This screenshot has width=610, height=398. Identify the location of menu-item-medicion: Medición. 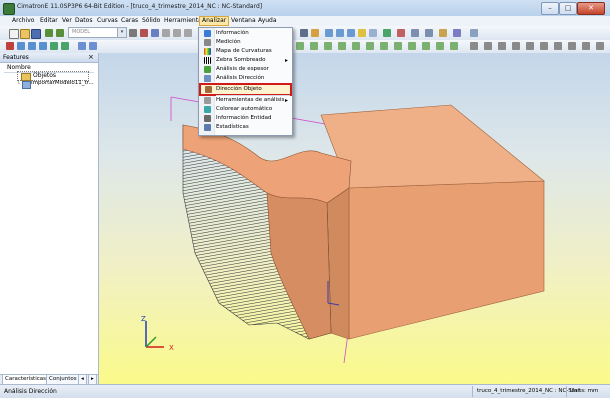
(245, 42).